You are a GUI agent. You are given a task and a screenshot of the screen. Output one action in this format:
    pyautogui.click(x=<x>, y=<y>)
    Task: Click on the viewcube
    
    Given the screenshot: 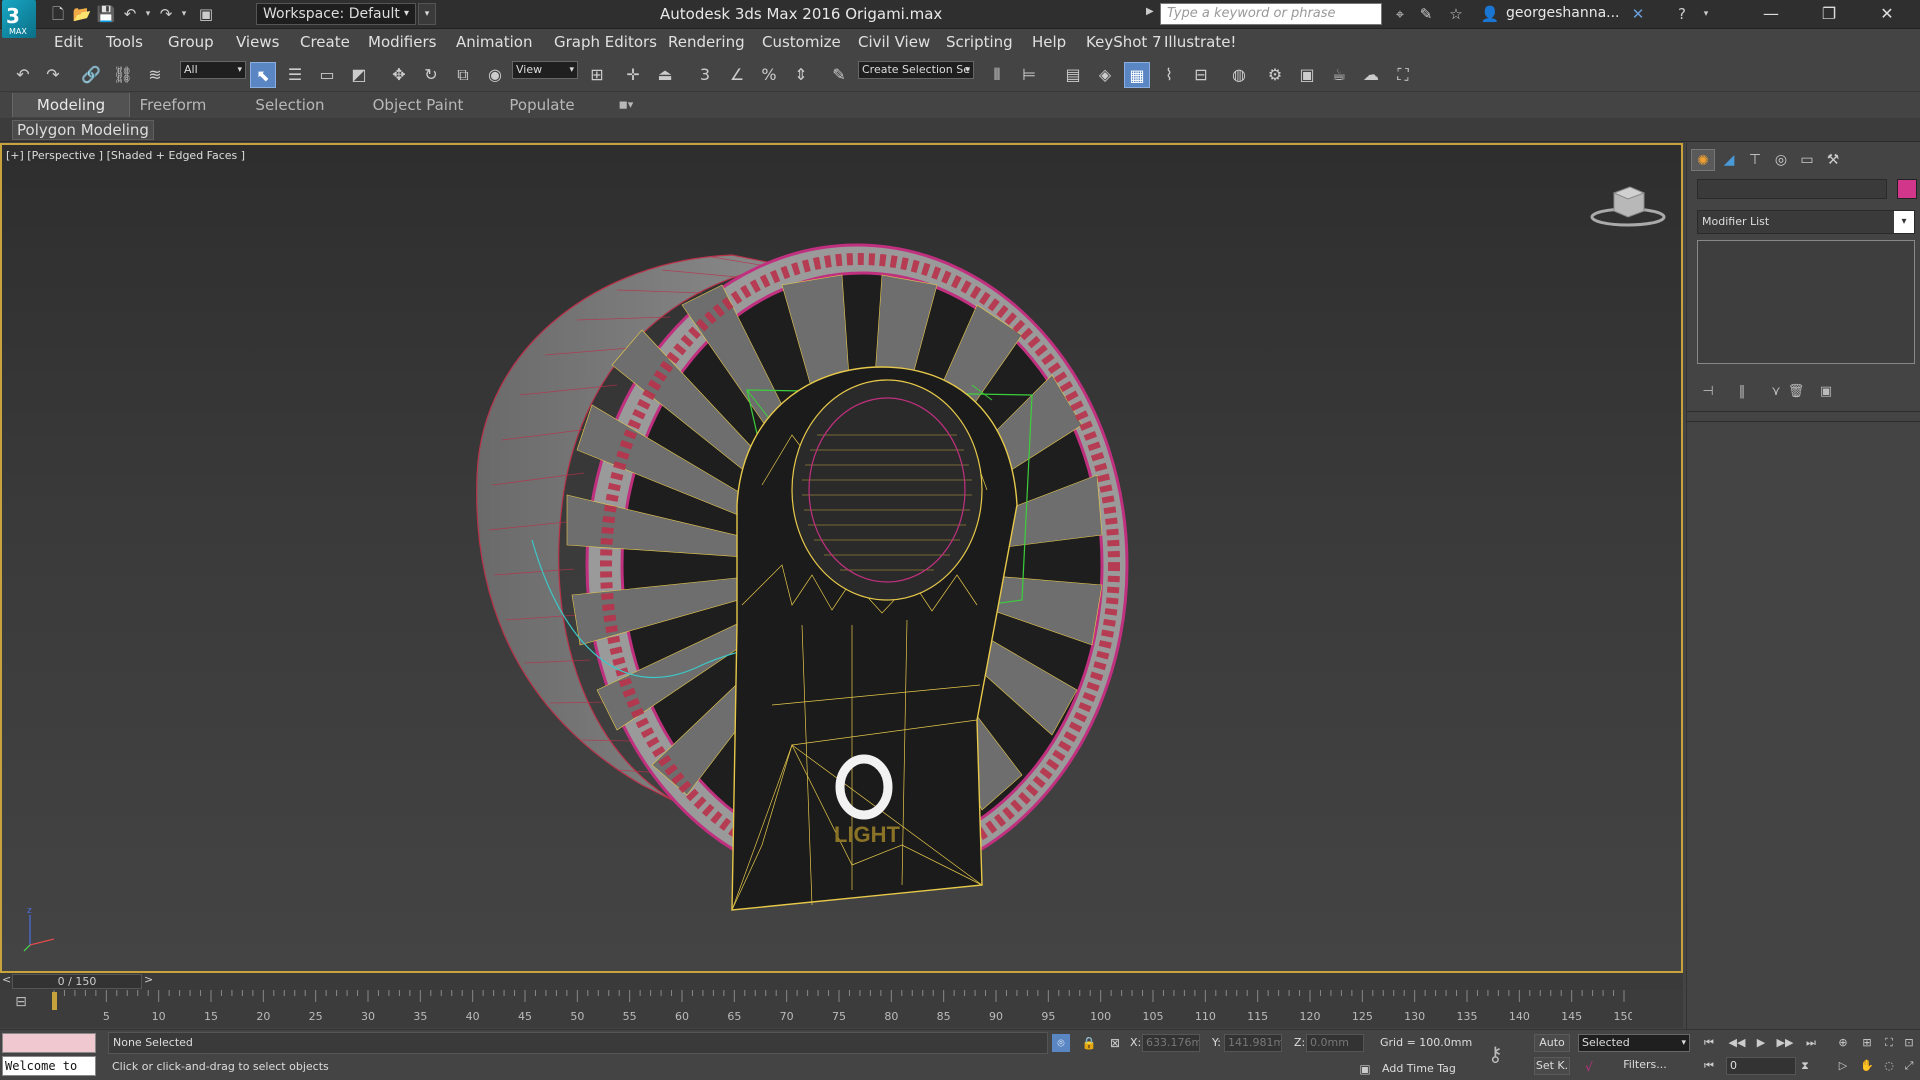 What is the action you would take?
    pyautogui.click(x=1628, y=204)
    